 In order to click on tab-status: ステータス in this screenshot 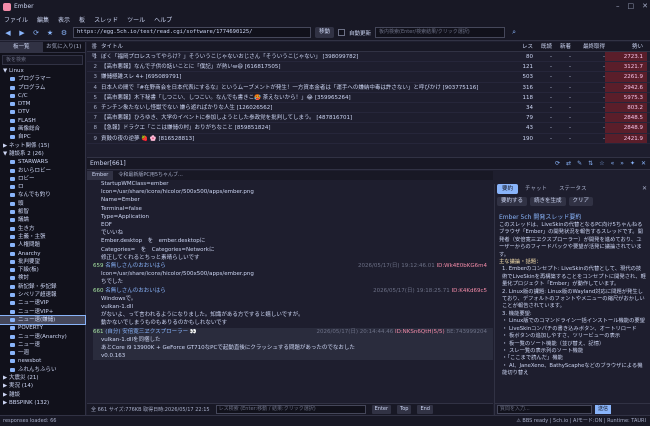, I will do `click(573, 189)`.